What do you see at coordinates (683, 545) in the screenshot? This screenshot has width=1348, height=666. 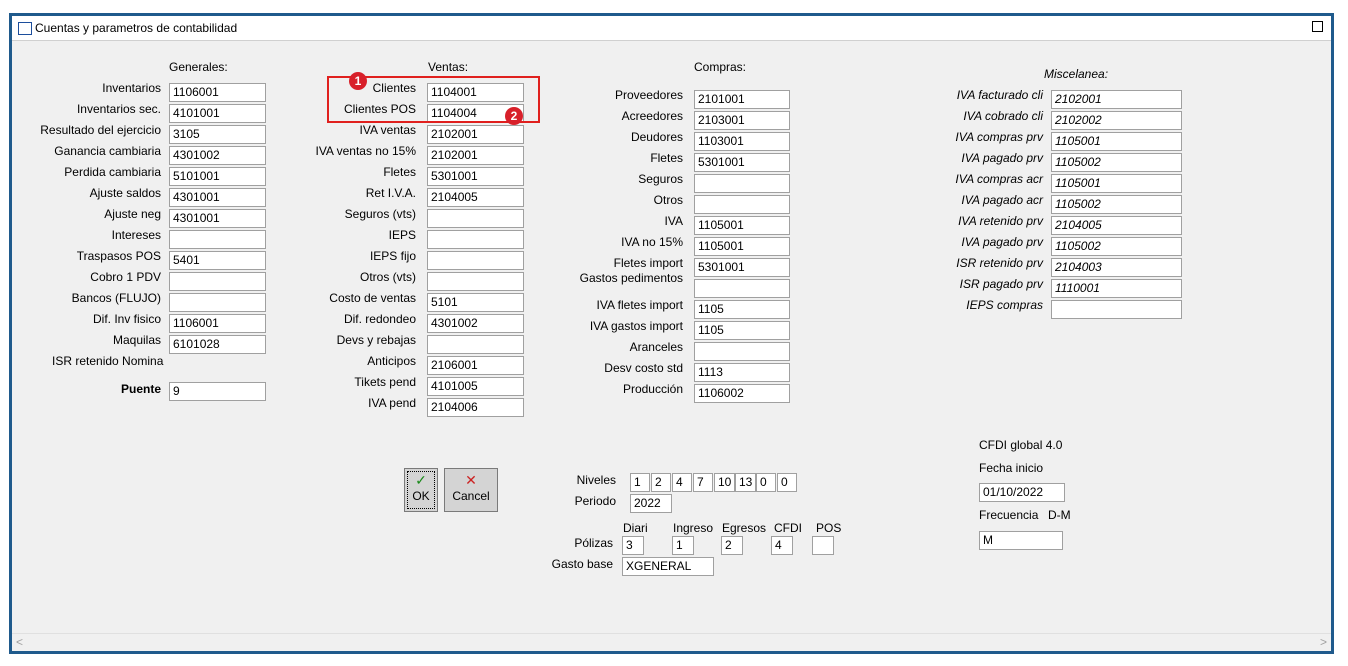 I see `poliza-field: 1` at bounding box center [683, 545].